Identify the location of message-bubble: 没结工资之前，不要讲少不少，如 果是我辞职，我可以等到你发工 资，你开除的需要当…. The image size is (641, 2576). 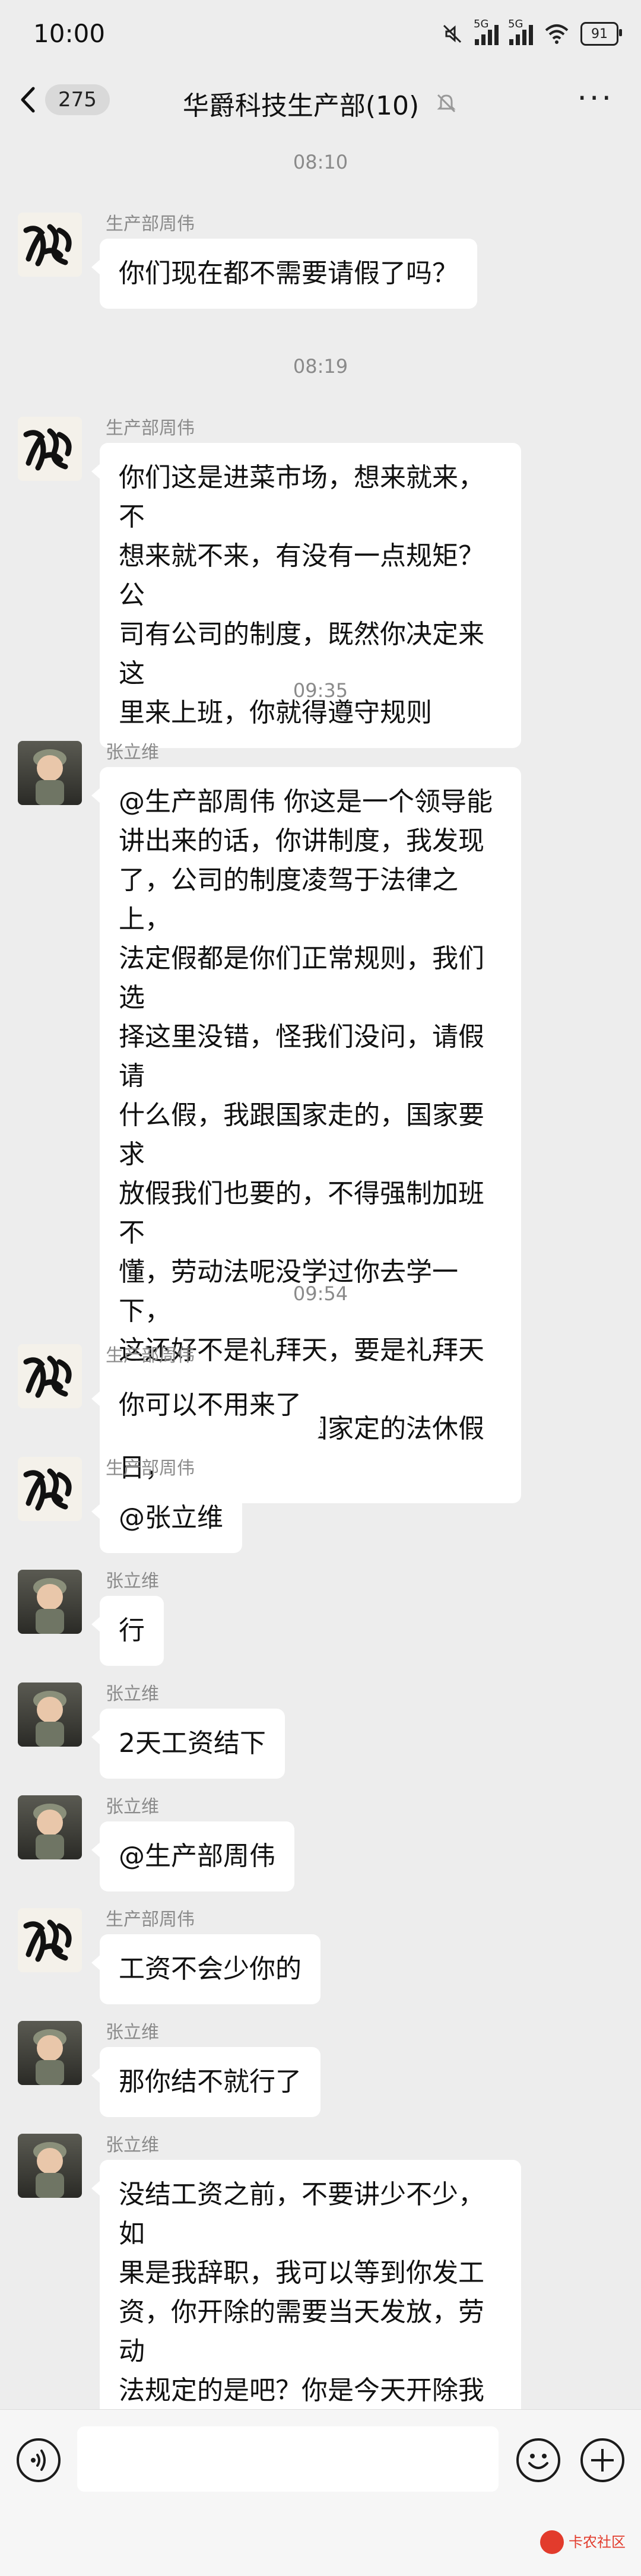
(306, 2284).